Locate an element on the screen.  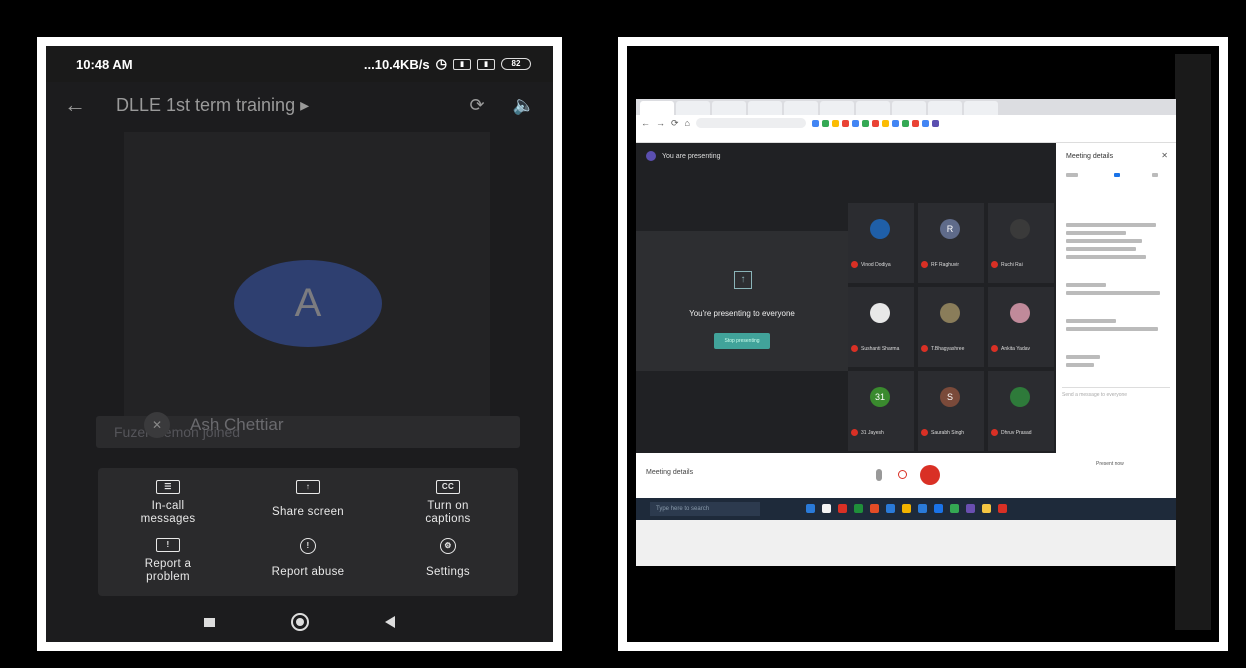
stop-presenting-button: Stop presenting is located at coordinates (742, 341).